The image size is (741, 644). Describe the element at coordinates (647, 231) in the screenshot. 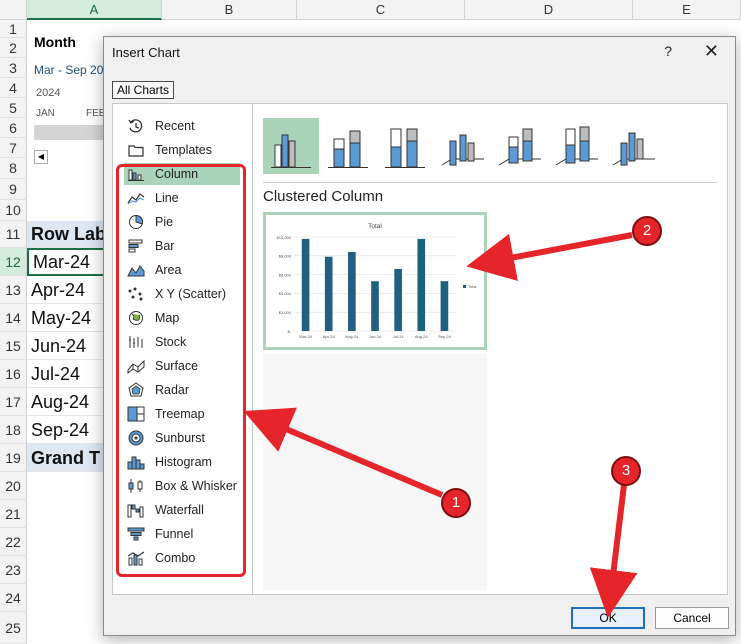

I see `annotation-badge-2: 2` at that location.